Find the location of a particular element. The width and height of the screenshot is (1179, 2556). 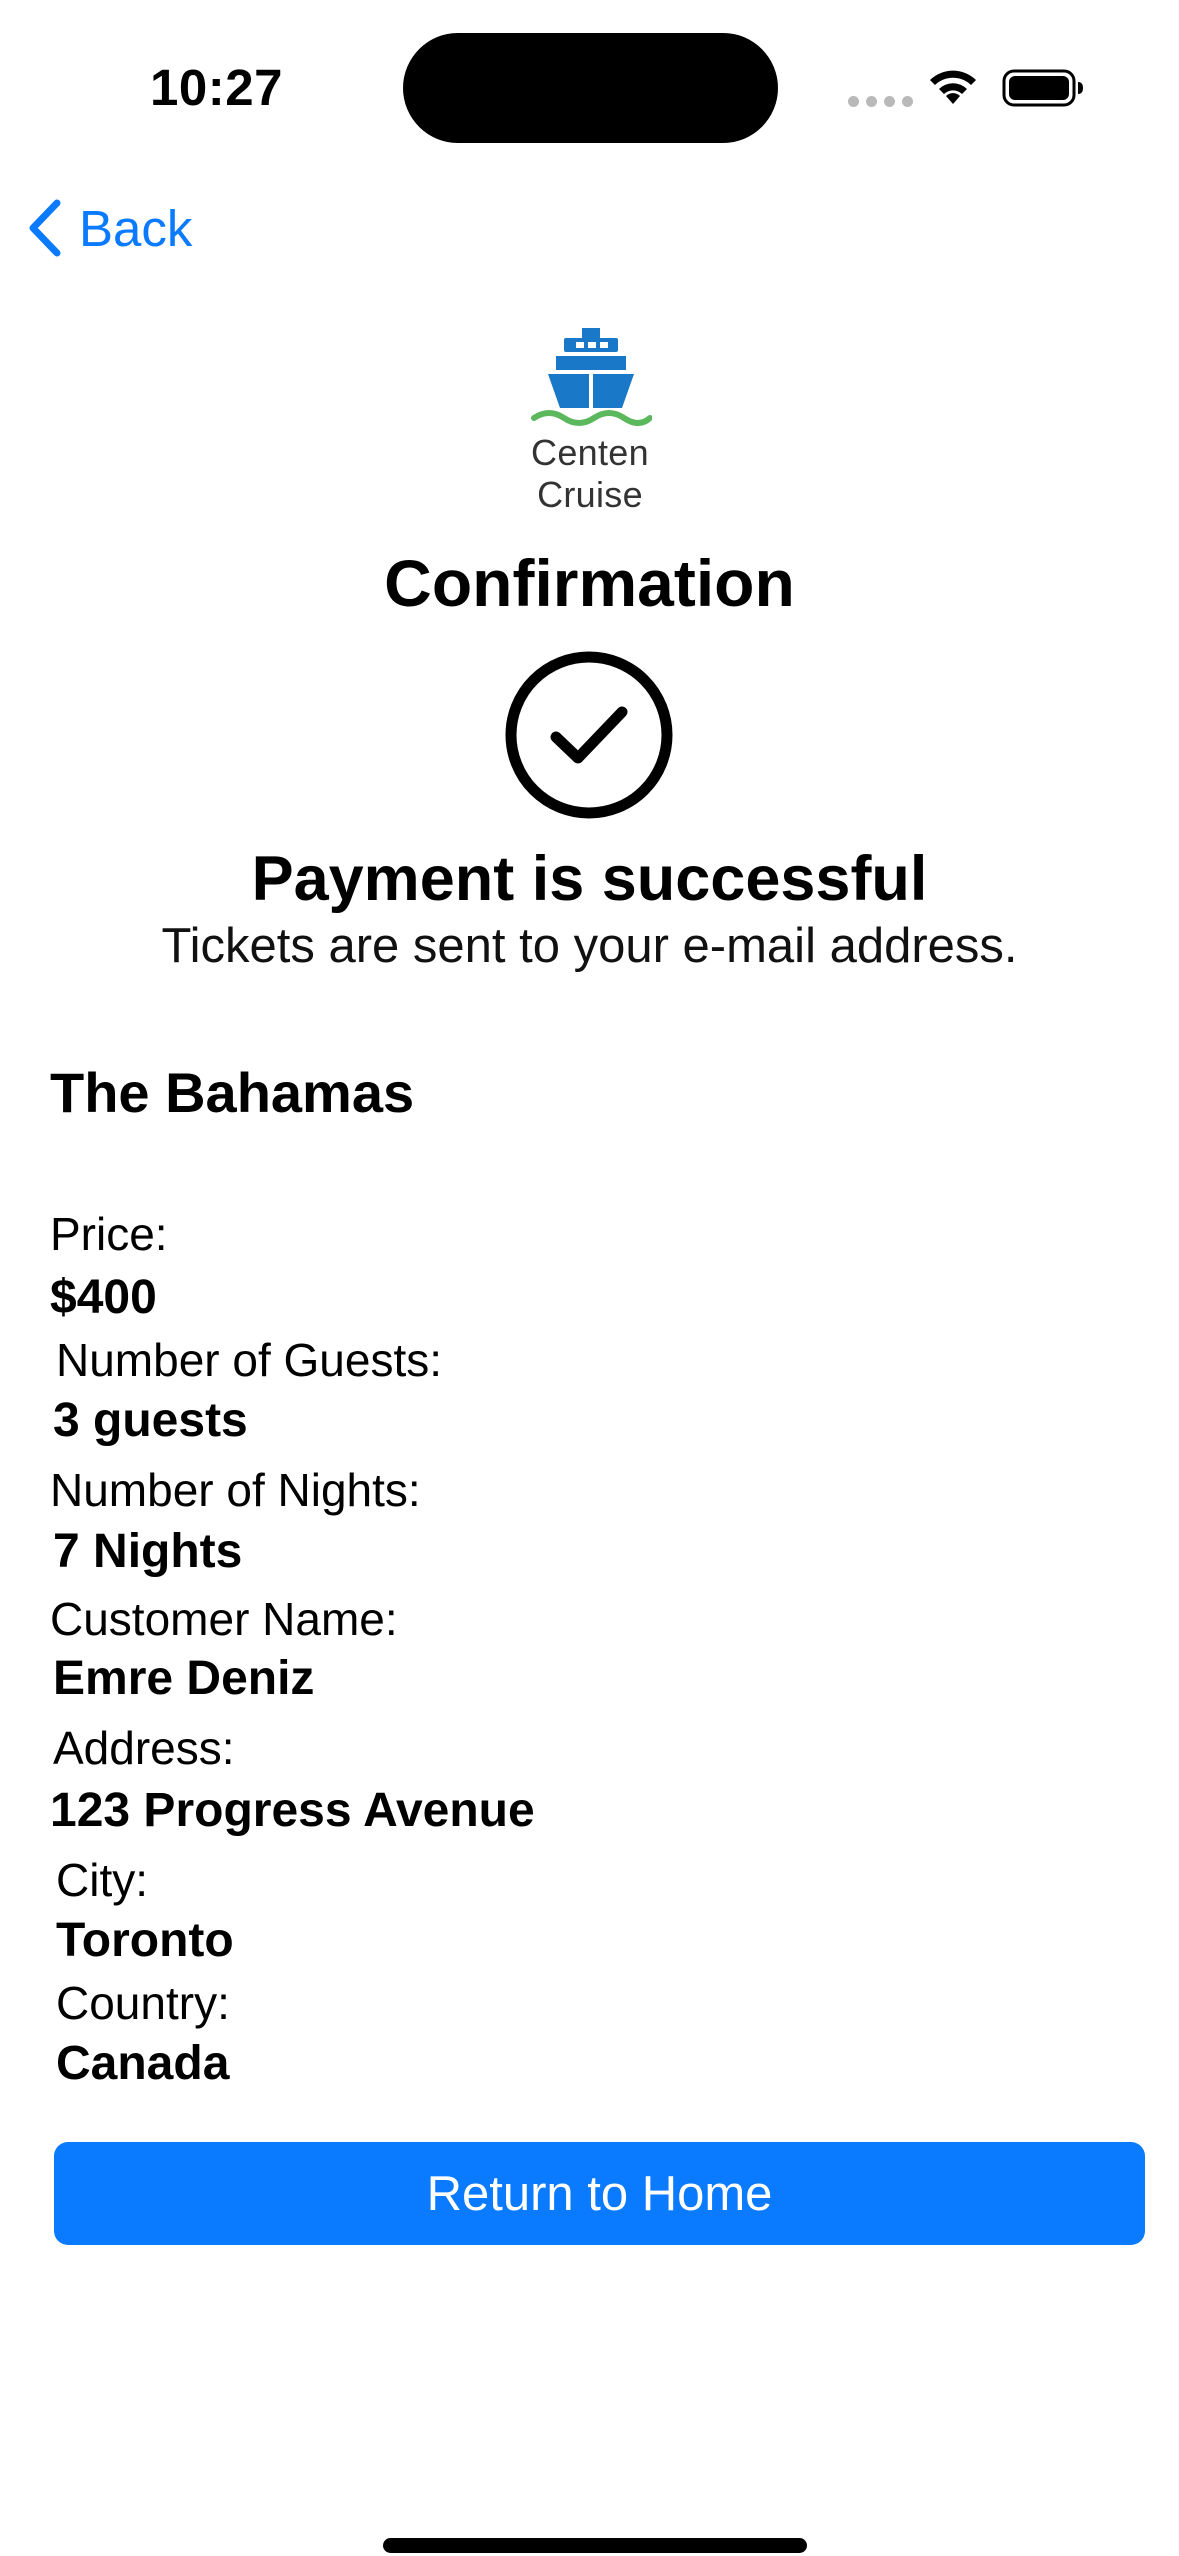

return-to-home-button: Return to Home is located at coordinates (599, 2193).